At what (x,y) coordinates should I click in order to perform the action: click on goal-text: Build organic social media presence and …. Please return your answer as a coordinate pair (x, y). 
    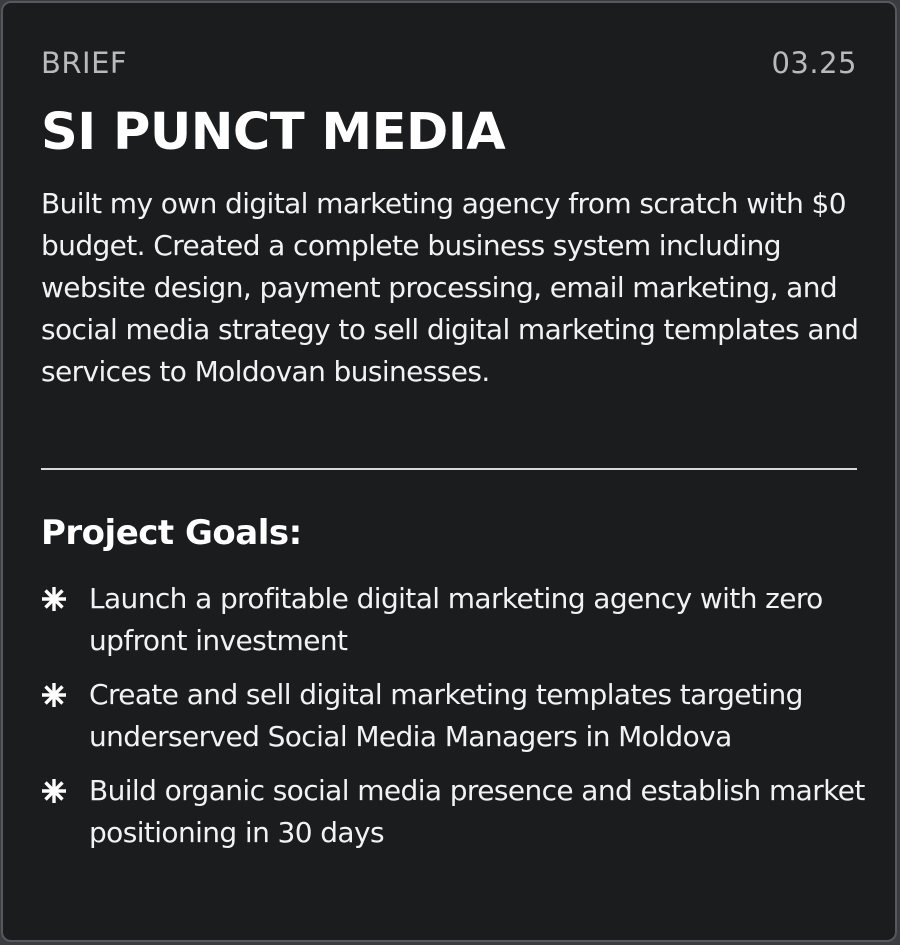
    Looking at the image, I should click on (477, 811).